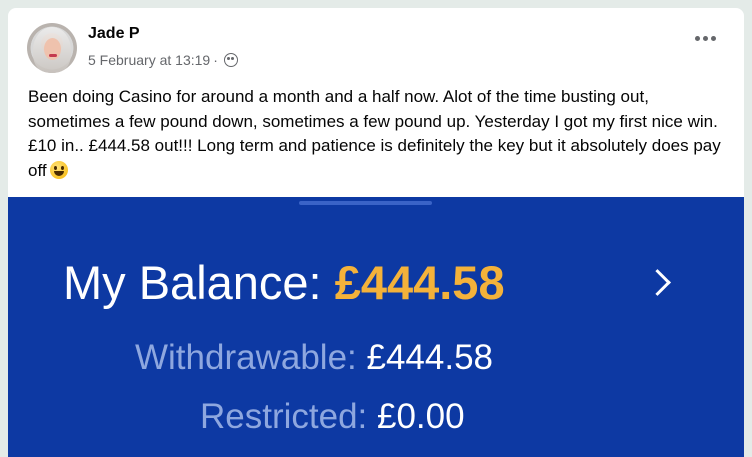 The width and height of the screenshot is (752, 457). What do you see at coordinates (288, 416) in the screenshot?
I see `restricted-label: Restricted:` at bounding box center [288, 416].